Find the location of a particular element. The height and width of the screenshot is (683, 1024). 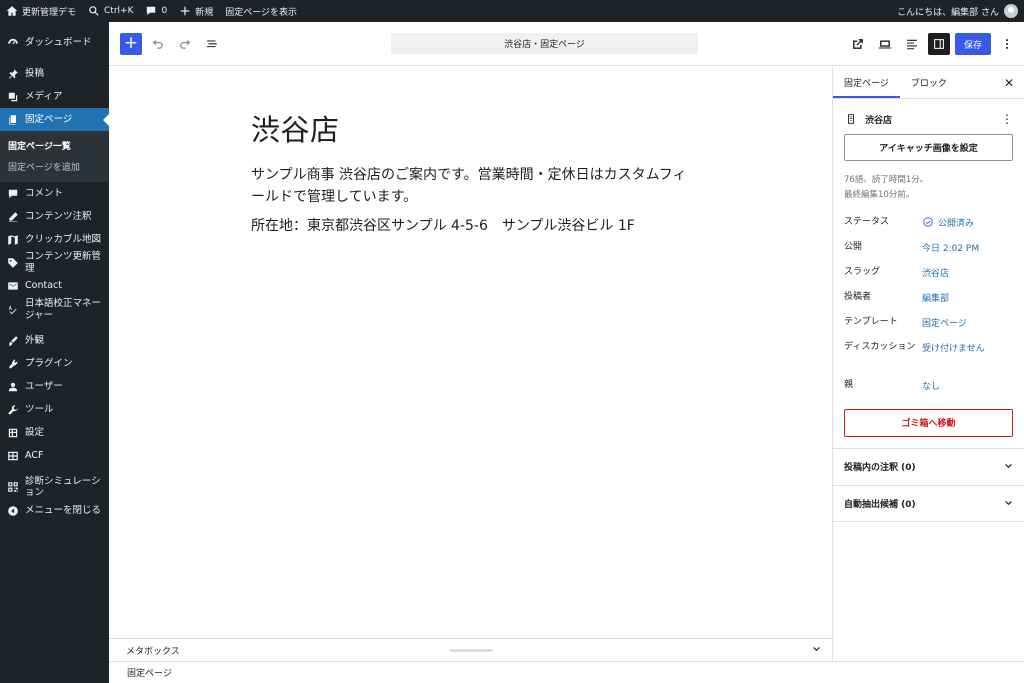

row-author: 投稿者 編集部 is located at coordinates (897, 297).